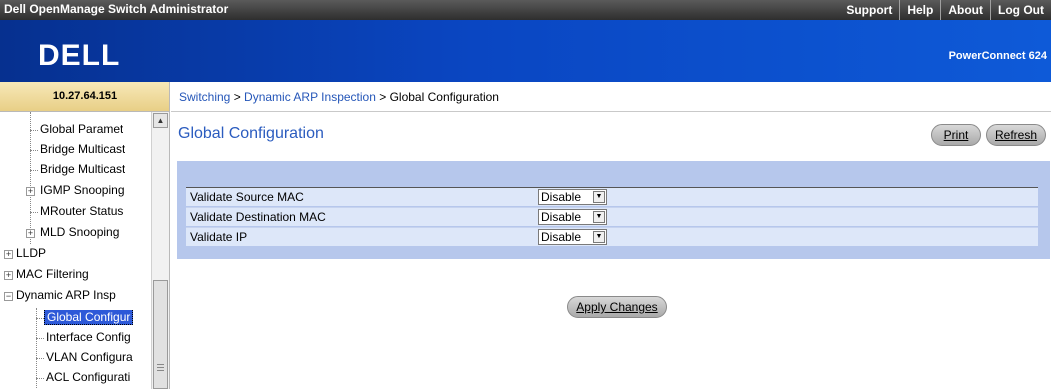 This screenshot has width=1051, height=389. Describe the element at coordinates (869, 10) in the screenshot. I see `support-link: Support` at that location.